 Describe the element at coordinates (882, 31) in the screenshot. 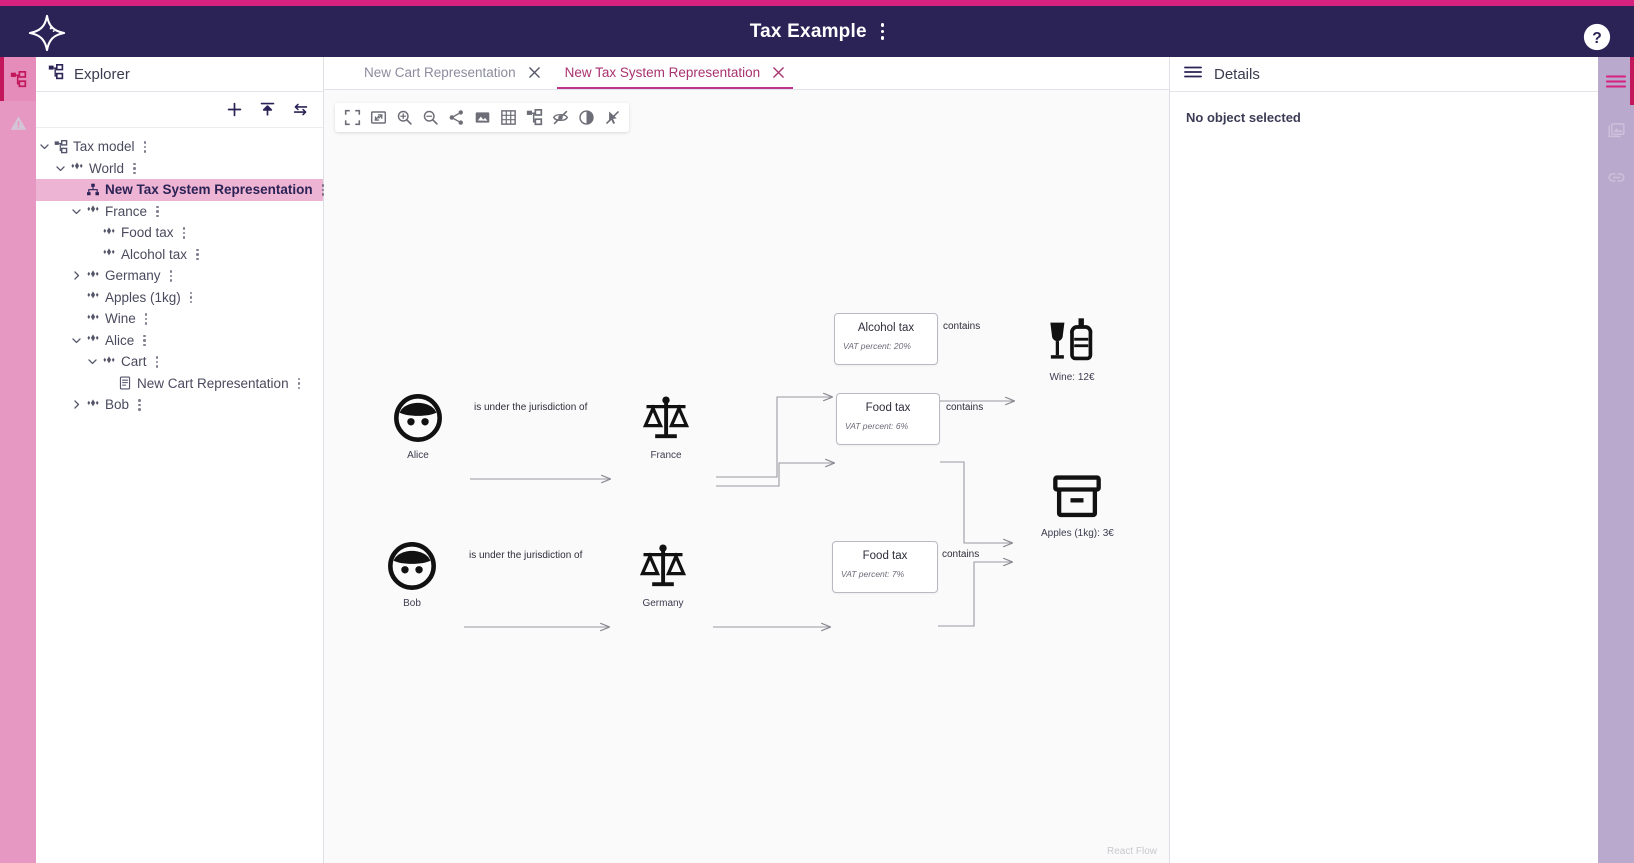

I see `kebab-menu-icon` at that location.